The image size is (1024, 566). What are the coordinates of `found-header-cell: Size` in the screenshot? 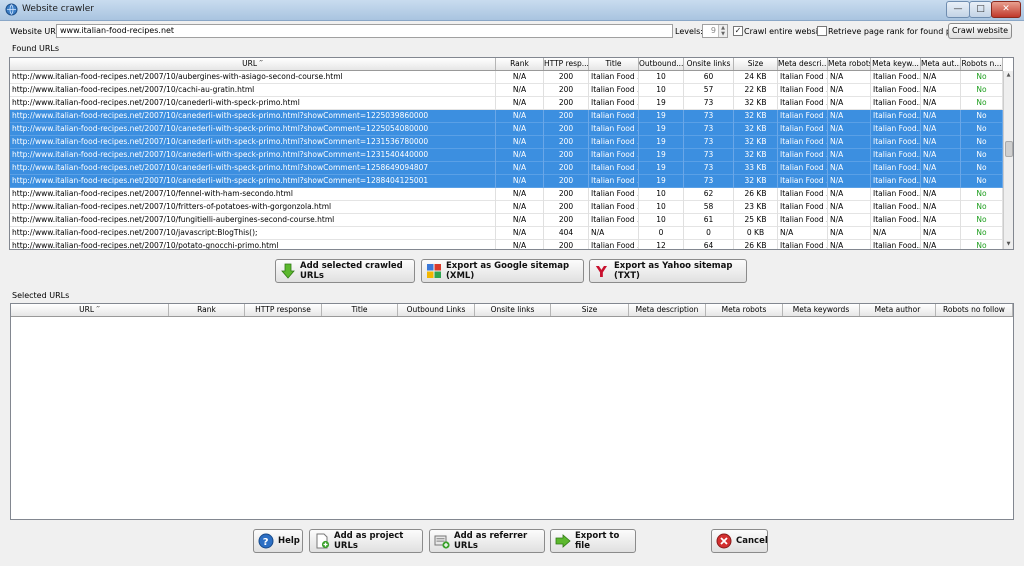 It's located at (756, 64).